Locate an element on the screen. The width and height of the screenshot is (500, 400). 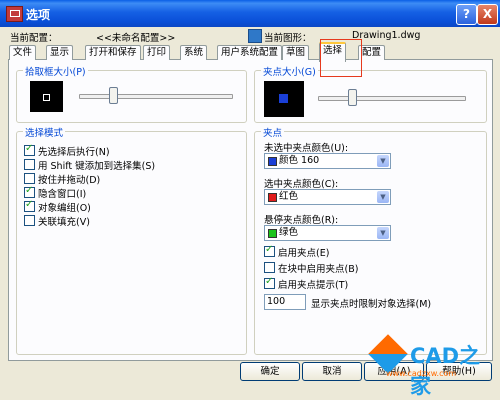
selection-modes-label: 选择模式 is located at coordinates (44, 132).